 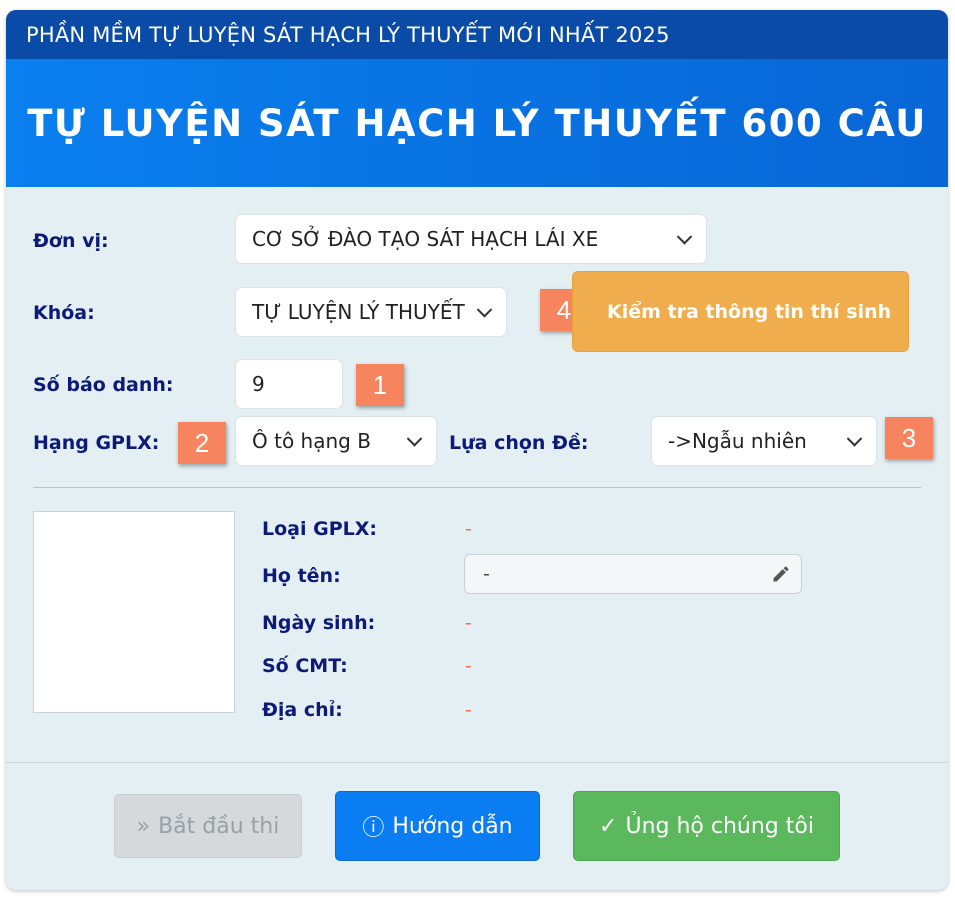 What do you see at coordinates (289, 384) in the screenshot?
I see `so-bao-danh-input: 9` at bounding box center [289, 384].